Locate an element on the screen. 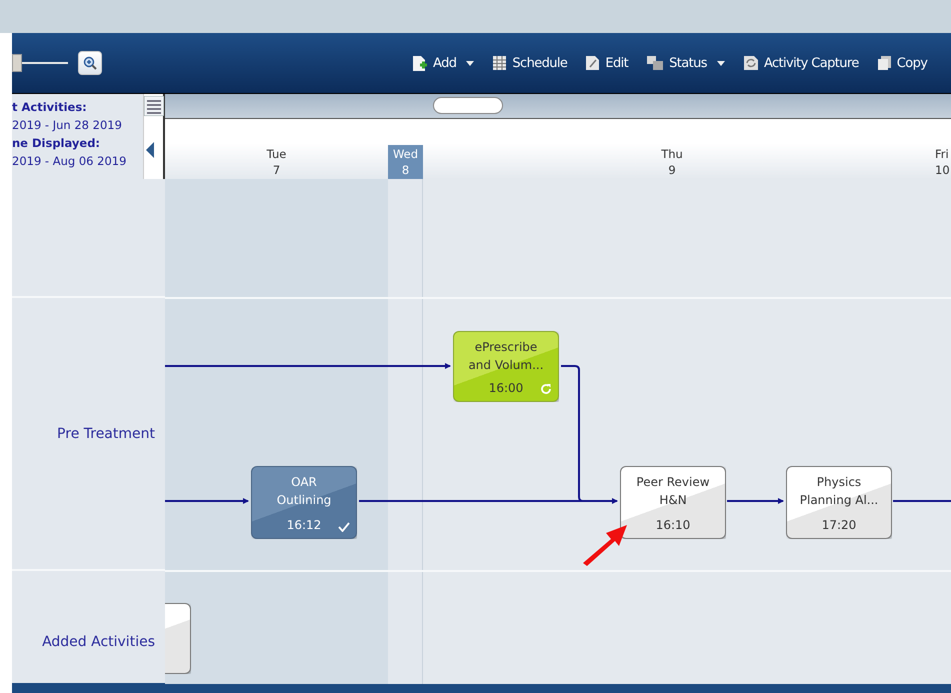 The height and width of the screenshot is (693, 951). day-name: Tue is located at coordinates (276, 154).